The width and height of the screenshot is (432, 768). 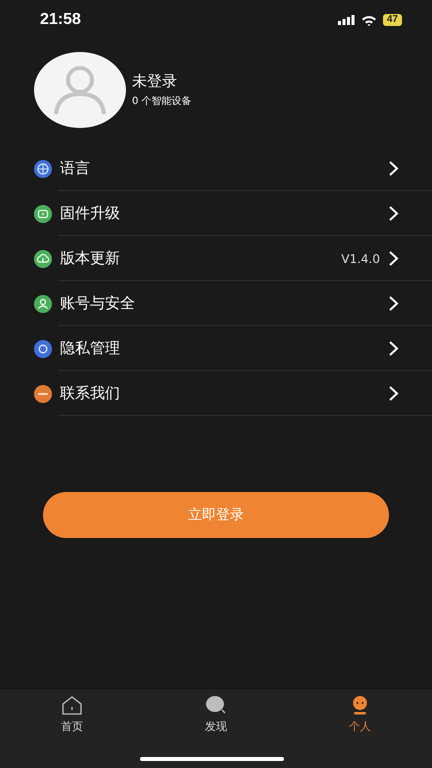 What do you see at coordinates (43, 303) in the screenshot?
I see `person-icon` at bounding box center [43, 303].